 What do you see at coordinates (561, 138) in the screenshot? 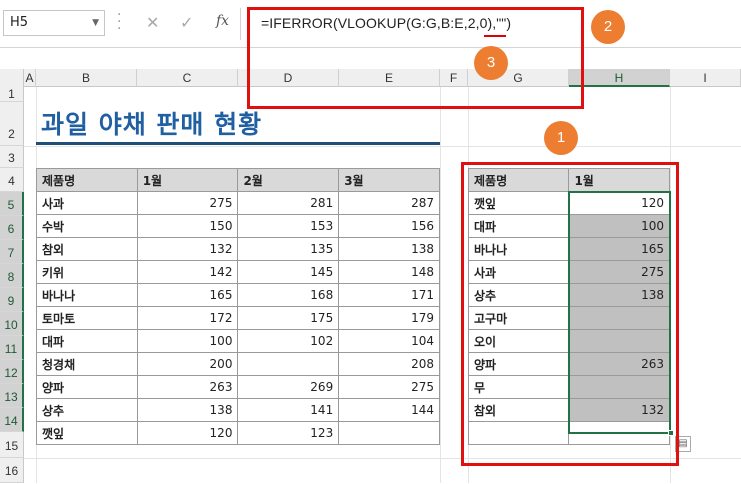
I see `step-badge-1: 1` at bounding box center [561, 138].